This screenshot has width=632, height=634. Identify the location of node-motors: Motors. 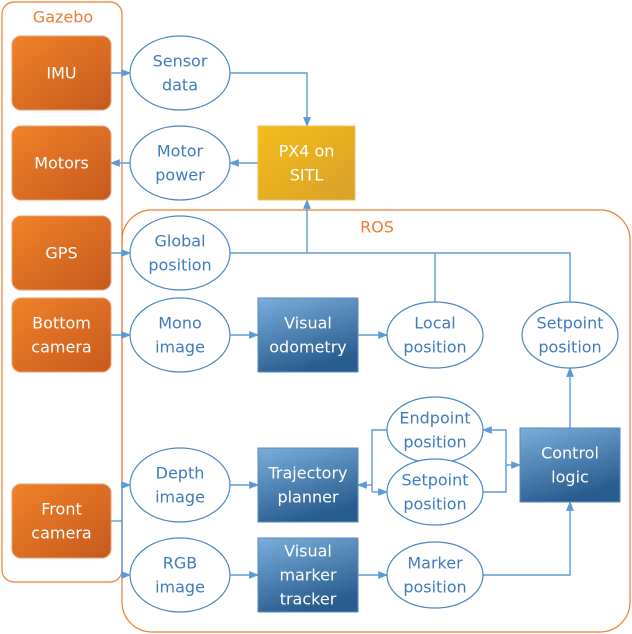
(61, 163).